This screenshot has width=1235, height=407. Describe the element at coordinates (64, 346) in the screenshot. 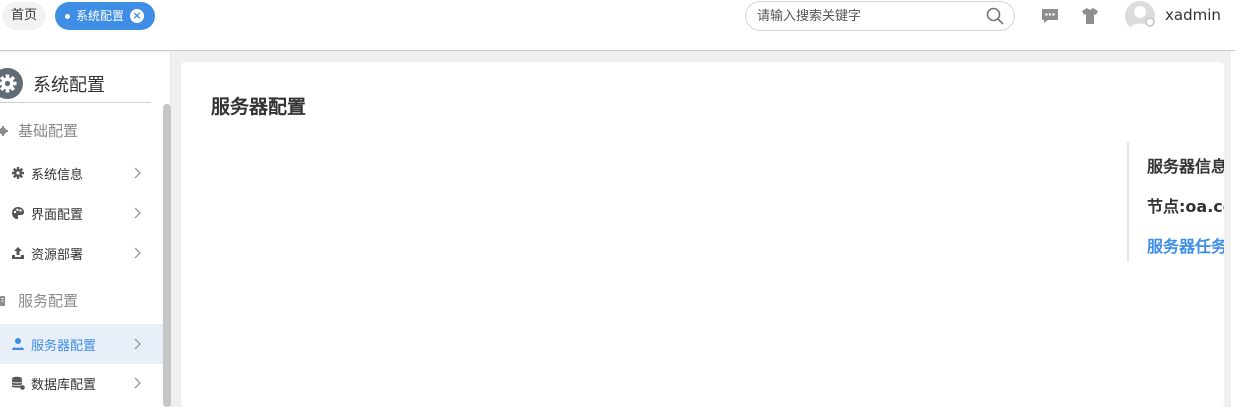

I see `sidebar-item-label: 服务器配置` at that location.